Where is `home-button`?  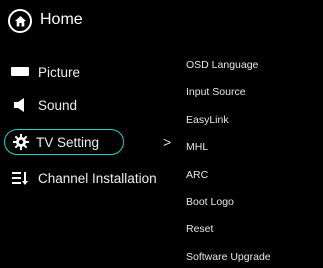 home-button is located at coordinates (20, 21).